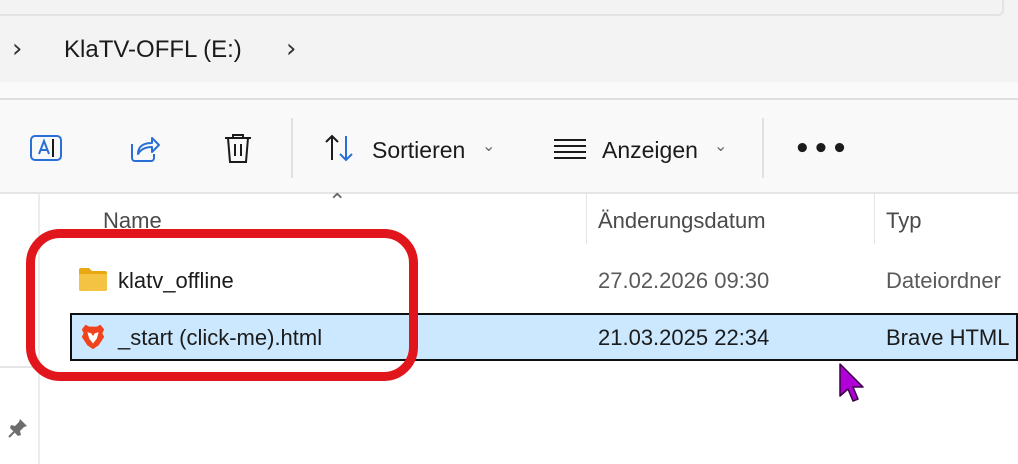 This screenshot has height=464, width=1018. Describe the element at coordinates (337, 202) in the screenshot. I see `sort-ascending-icon: ⌃` at that location.